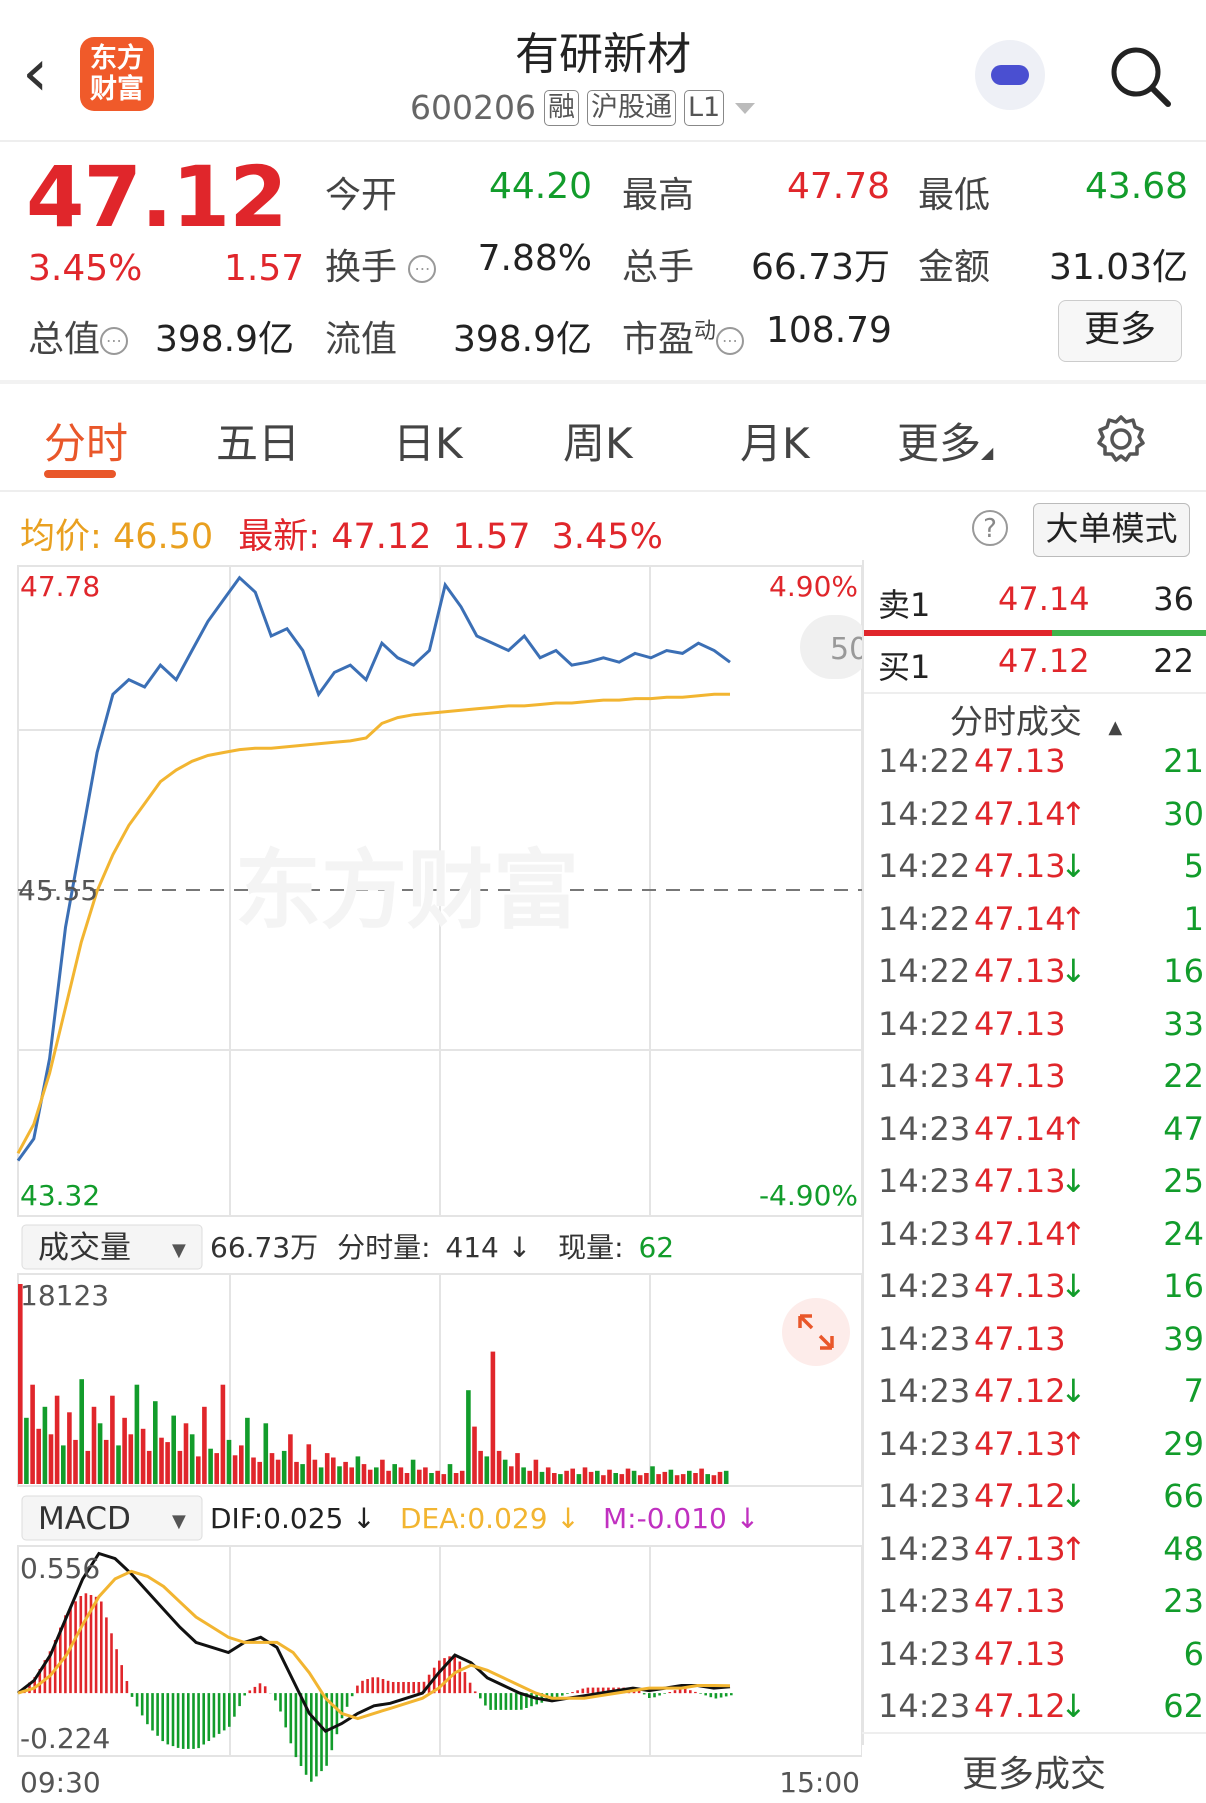 The height and width of the screenshot is (1803, 1206). I want to click on tab-week-k: 周K, so click(598, 440).